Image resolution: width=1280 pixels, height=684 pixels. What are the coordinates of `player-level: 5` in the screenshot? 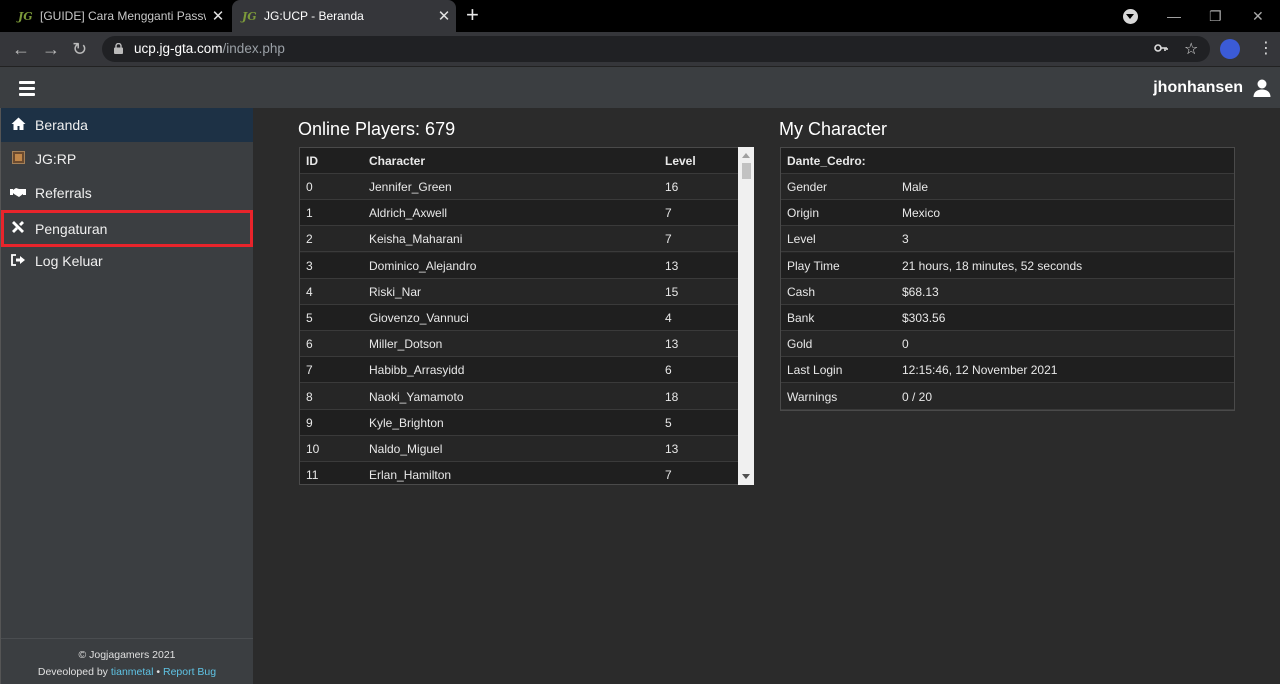 It's located at (668, 422).